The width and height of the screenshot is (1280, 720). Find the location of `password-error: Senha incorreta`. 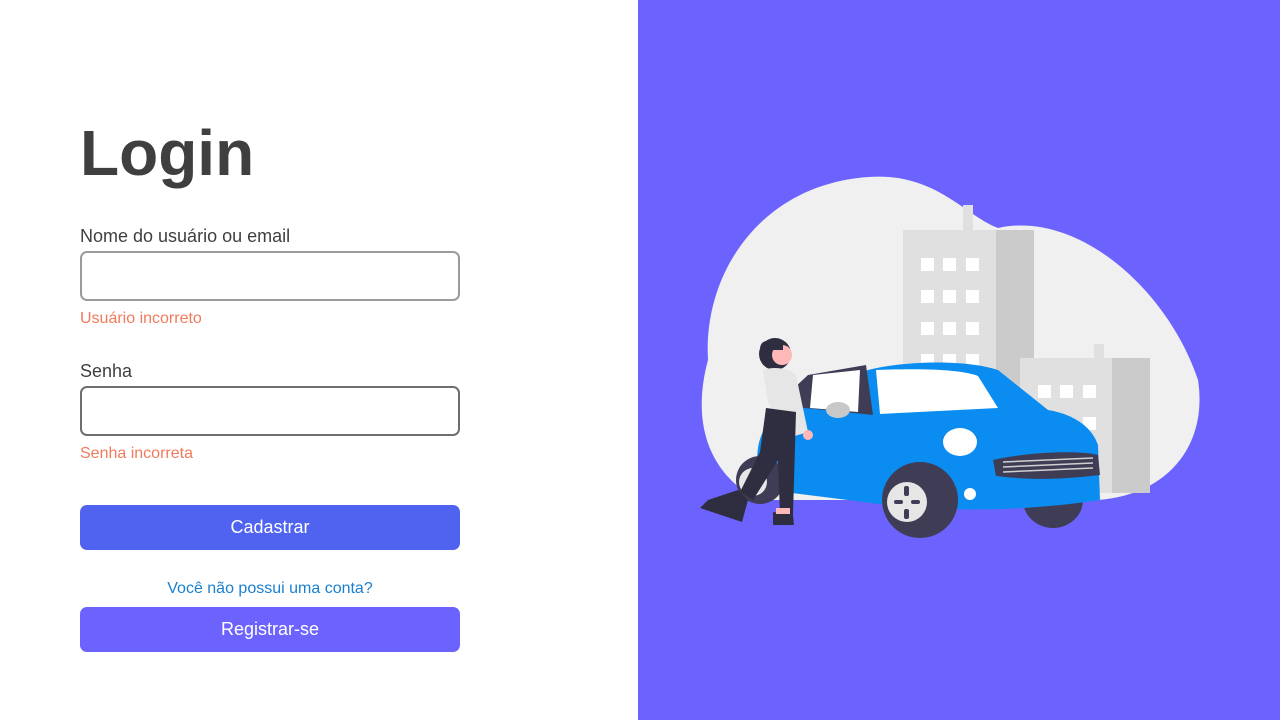

password-error: Senha incorreta is located at coordinates (136, 453).